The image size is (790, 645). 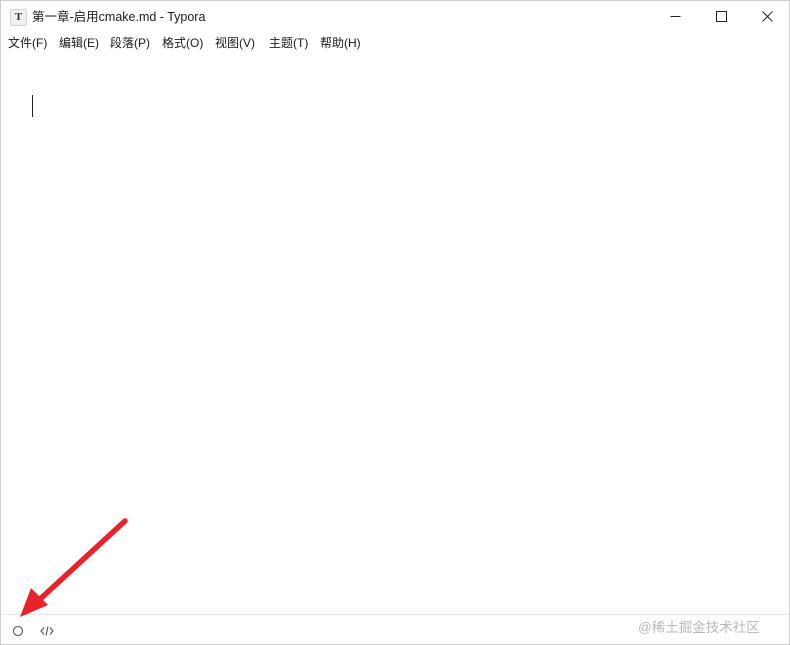 What do you see at coordinates (699, 627) in the screenshot?
I see `watermark: @稀土掘金技术社区` at bounding box center [699, 627].